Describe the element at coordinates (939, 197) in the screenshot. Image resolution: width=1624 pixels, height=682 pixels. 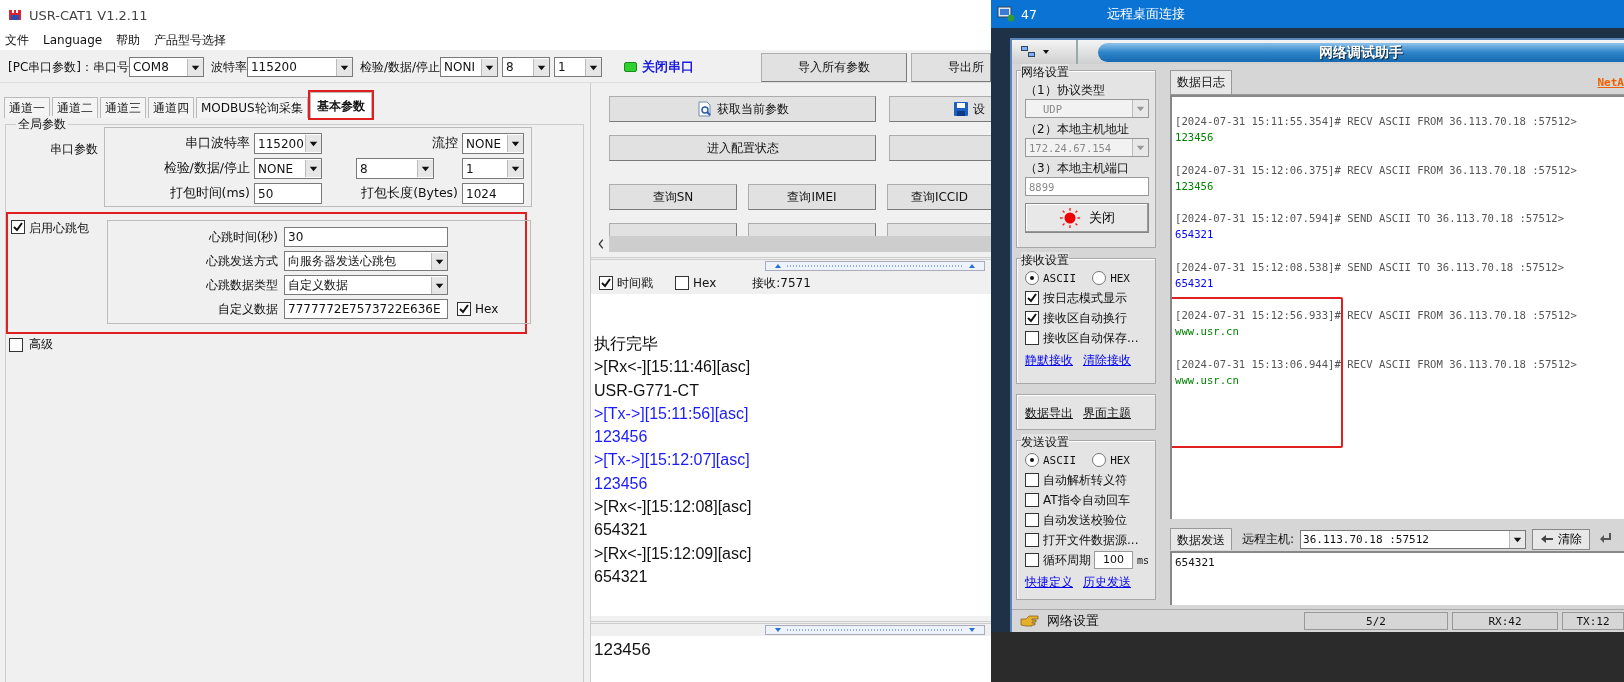
I see `query-button: 查询ICCID` at that location.